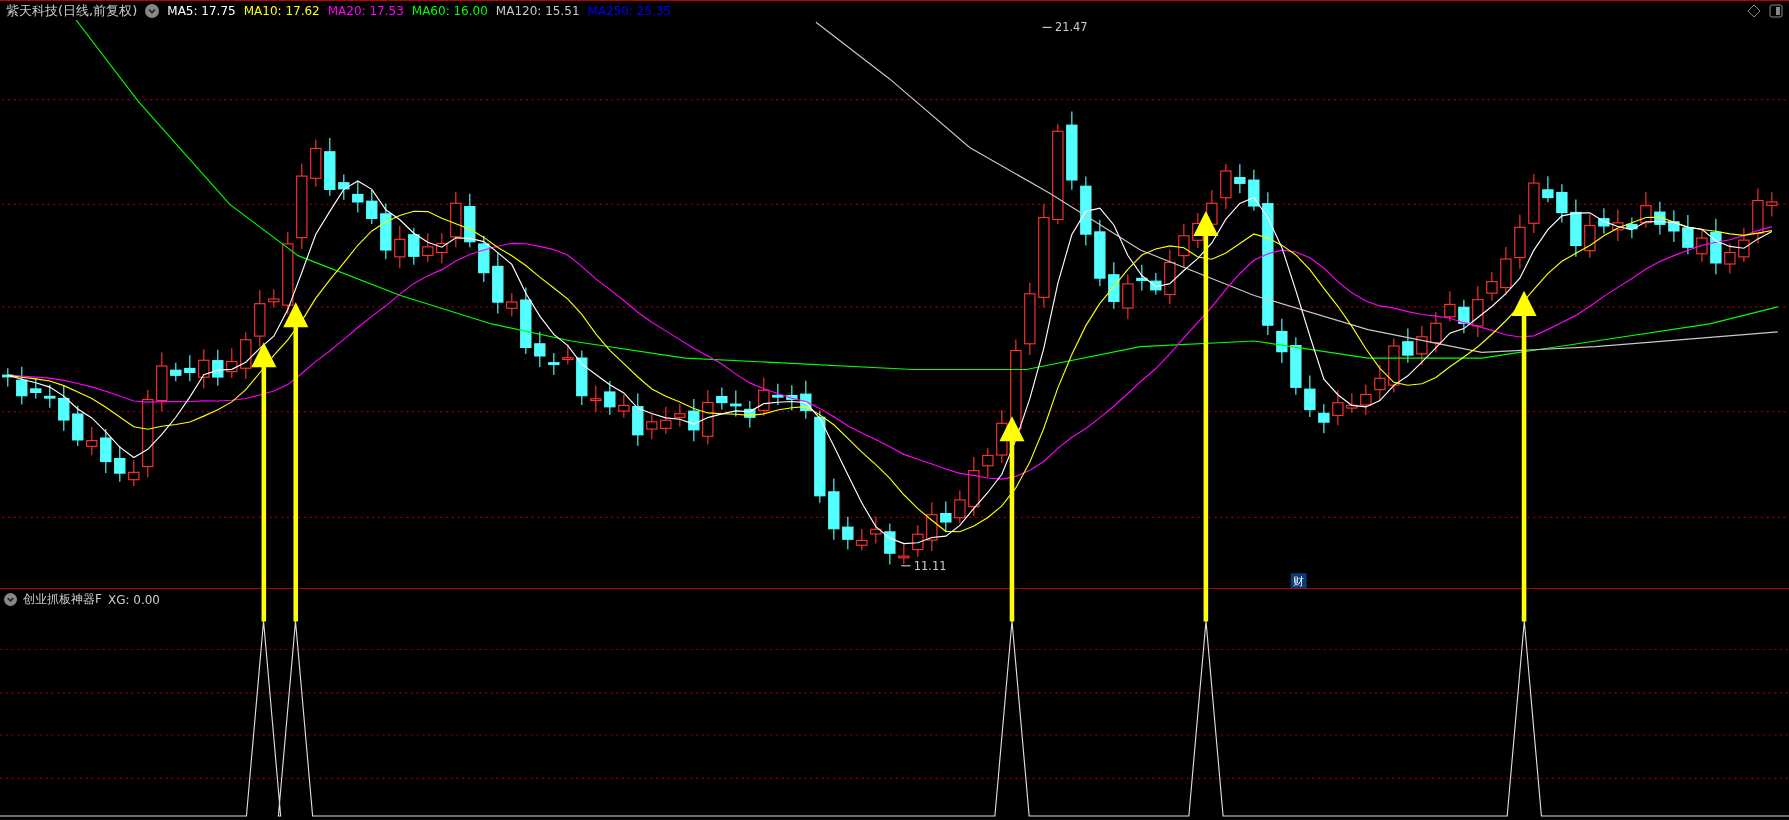 Image resolution: width=1789 pixels, height=820 pixels. Describe the element at coordinates (537, 10) in the screenshot. I see `moving-average-value: MA120: 15.51` at that location.